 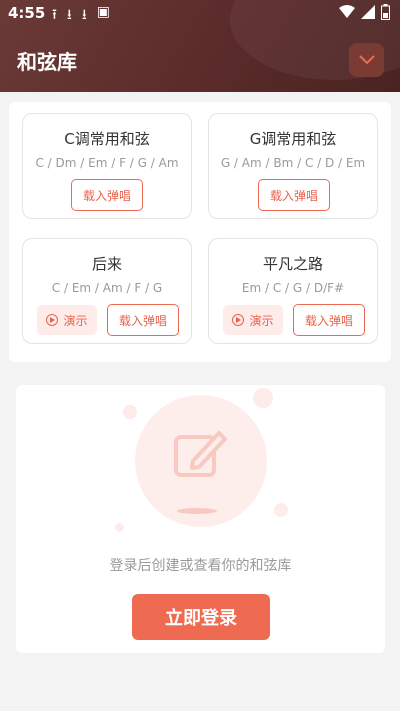 I want to click on notification-icons: ⭱ ⭳ ⭳ ▣, so click(x=81, y=16).